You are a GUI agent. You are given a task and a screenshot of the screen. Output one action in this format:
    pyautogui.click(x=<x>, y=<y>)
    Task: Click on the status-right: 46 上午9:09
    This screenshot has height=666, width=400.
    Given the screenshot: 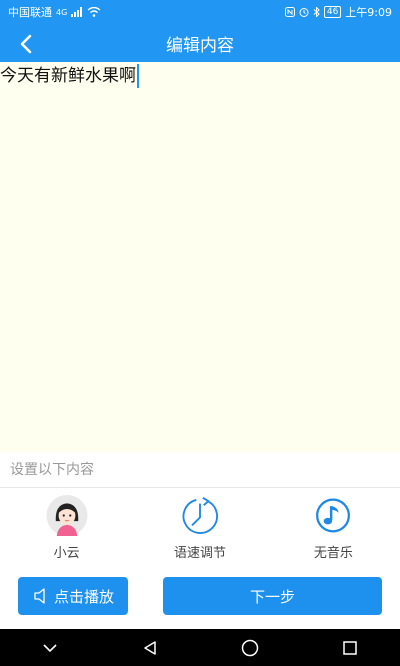 What is the action you would take?
    pyautogui.click(x=338, y=12)
    